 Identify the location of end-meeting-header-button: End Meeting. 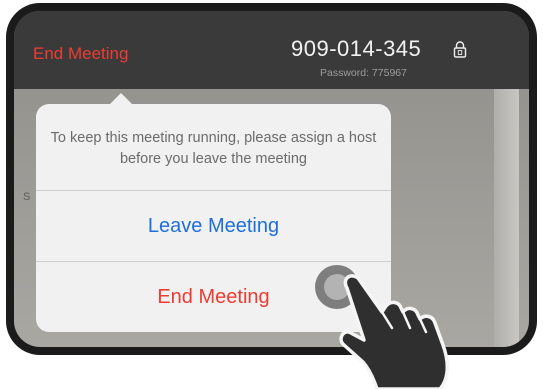
(80, 54).